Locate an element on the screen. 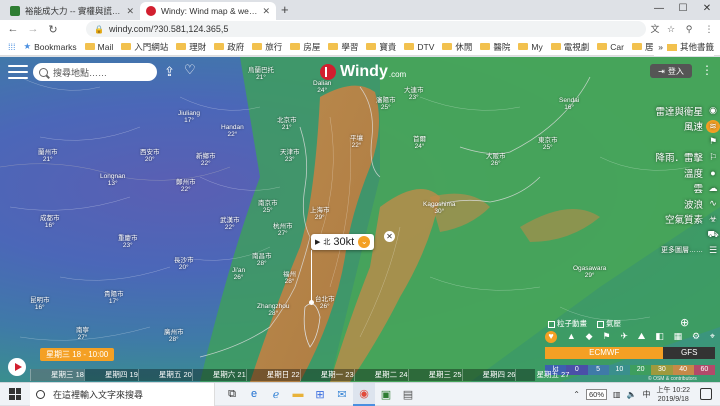 The width and height of the screenshot is (720, 406). windy-logo: Windy .com is located at coordinates (363, 72).